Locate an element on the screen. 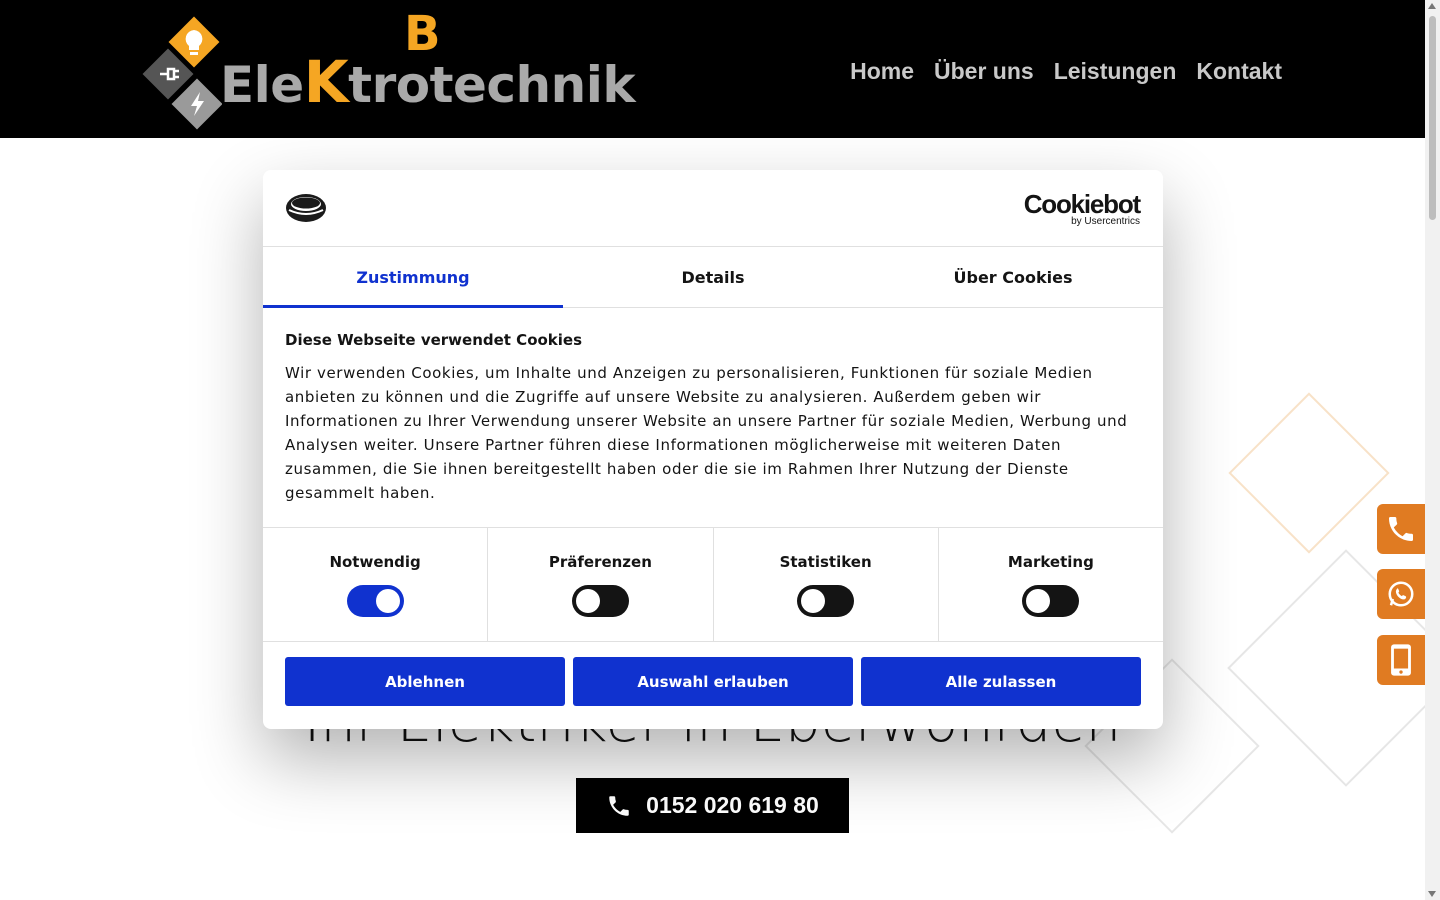  praeferenzen-switch is located at coordinates (600, 601).